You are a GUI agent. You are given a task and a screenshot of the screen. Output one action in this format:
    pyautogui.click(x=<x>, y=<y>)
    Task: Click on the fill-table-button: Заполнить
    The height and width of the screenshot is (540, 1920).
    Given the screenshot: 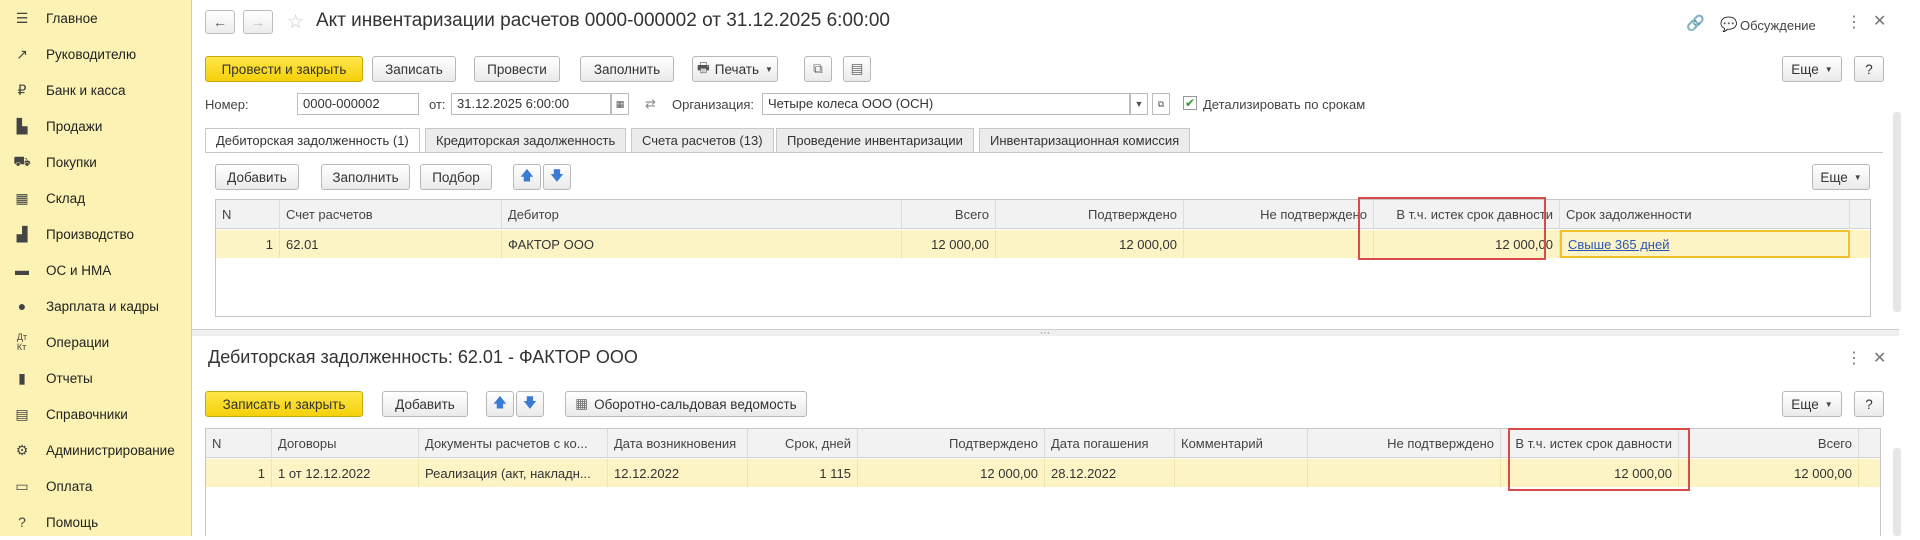 What is the action you would take?
    pyautogui.click(x=365, y=177)
    